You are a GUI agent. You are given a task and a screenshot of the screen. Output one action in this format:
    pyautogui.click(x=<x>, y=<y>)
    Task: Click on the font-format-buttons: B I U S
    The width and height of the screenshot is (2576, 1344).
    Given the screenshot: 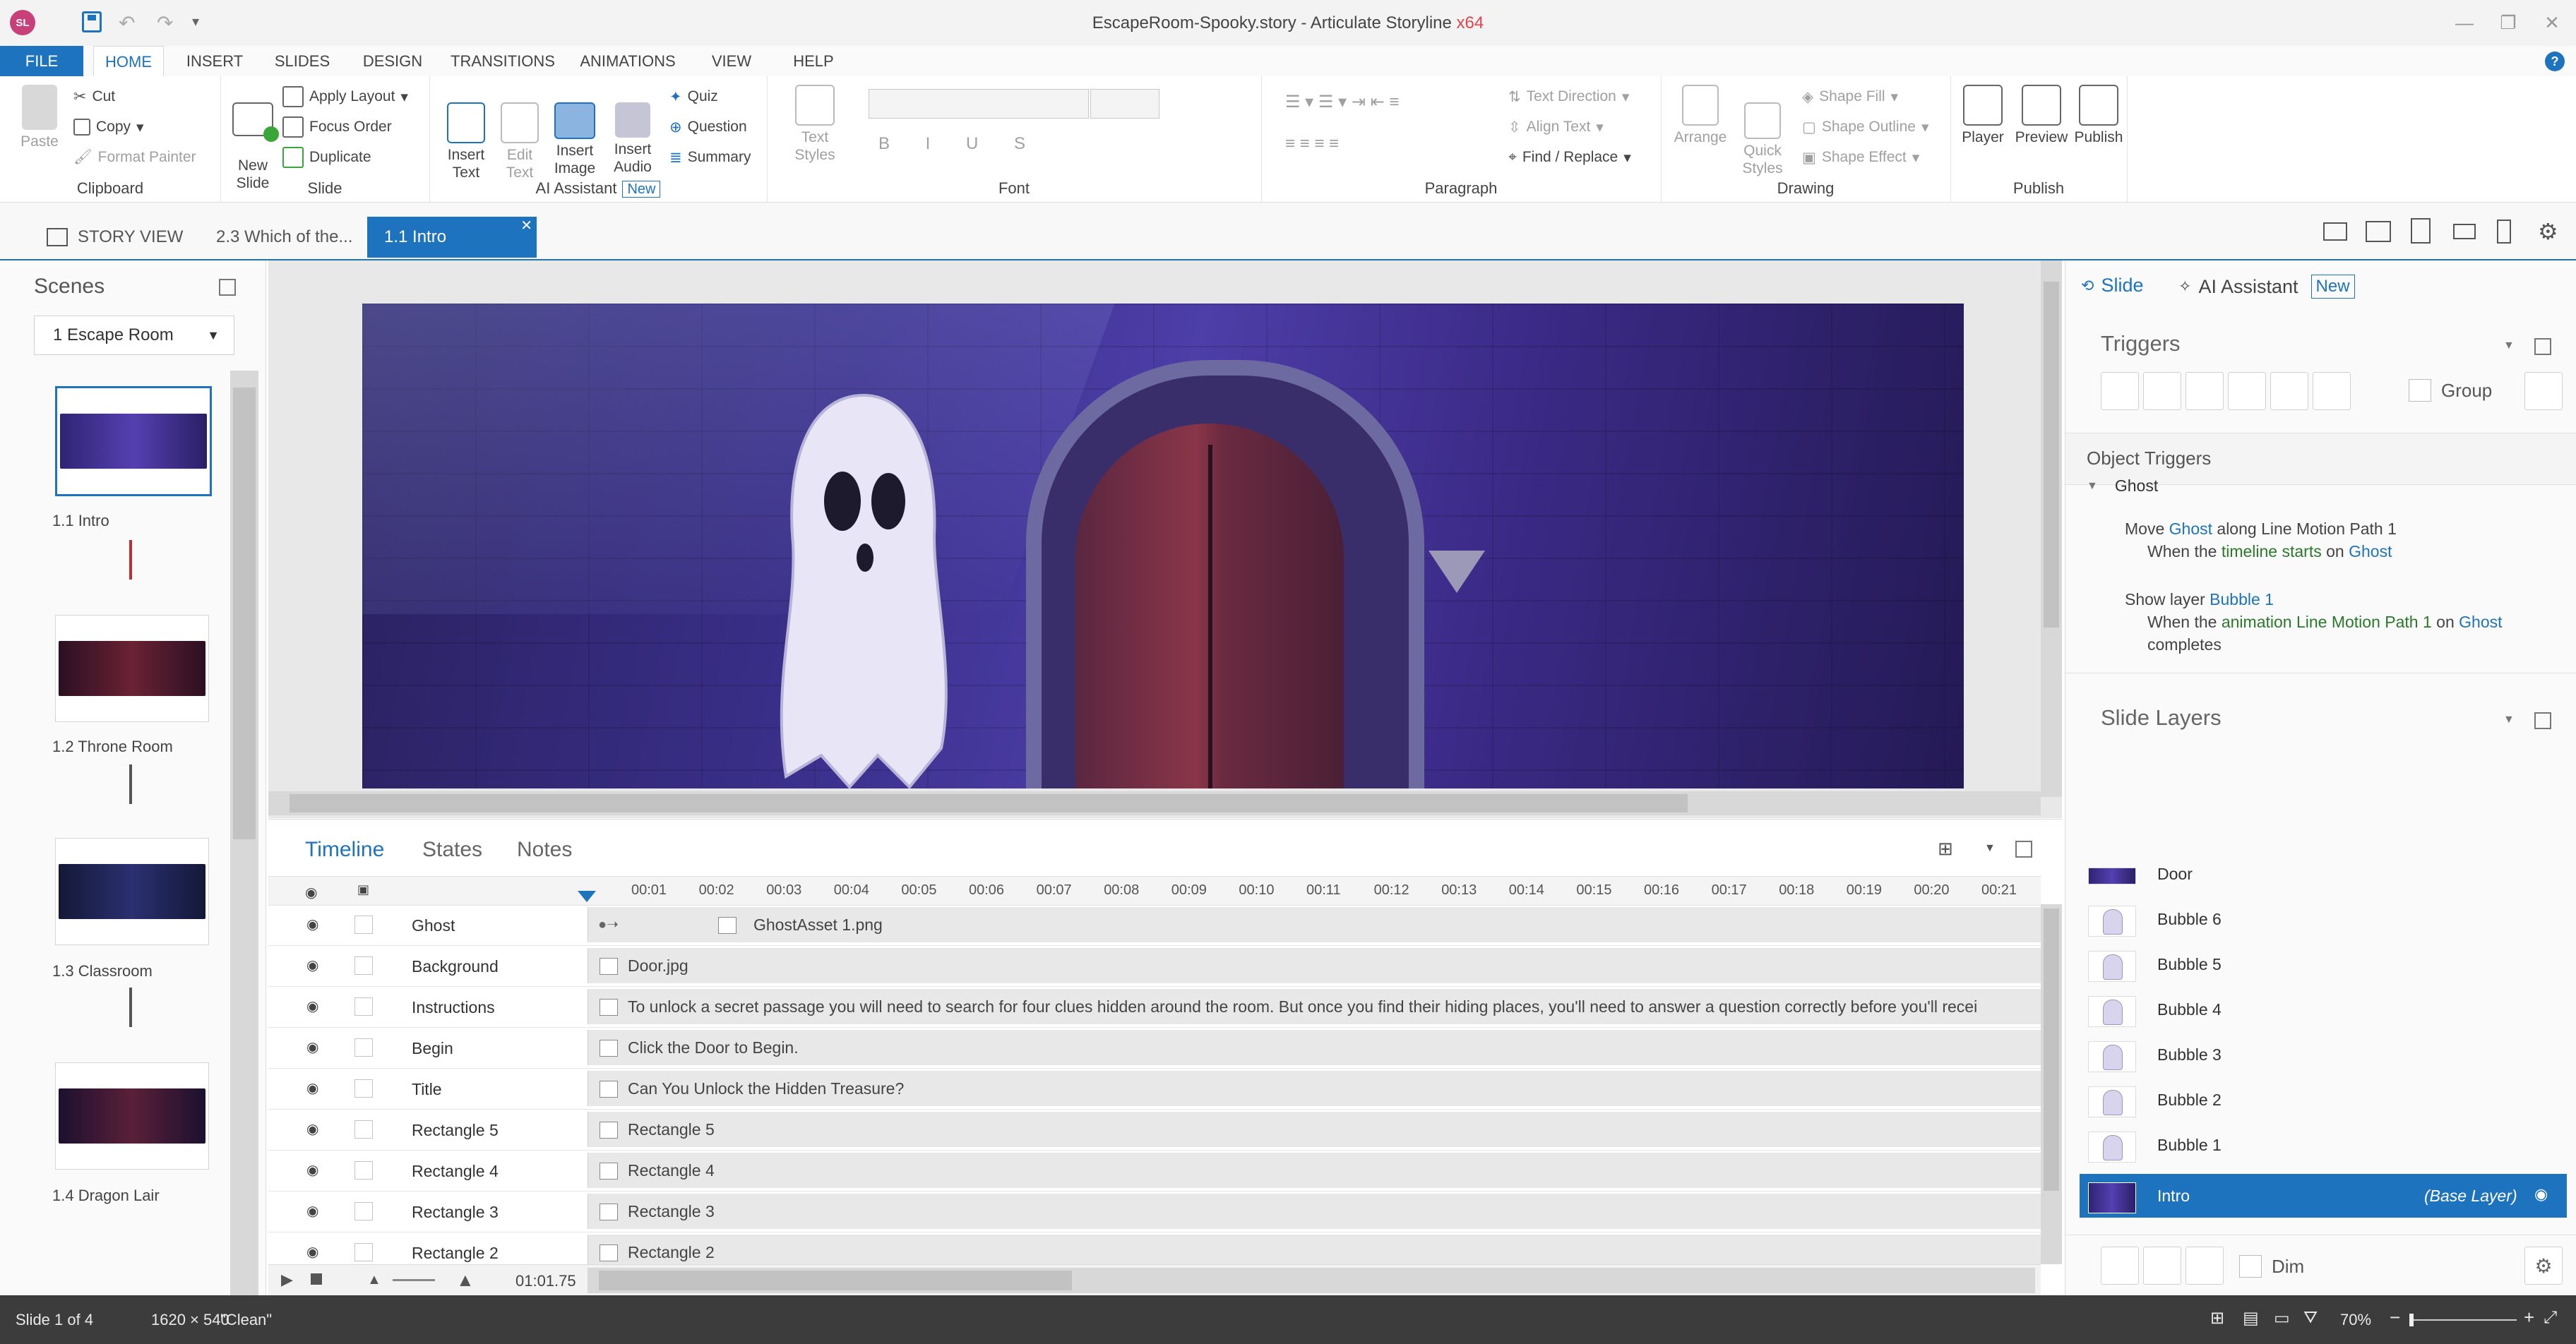 What is the action you would take?
    pyautogui.click(x=959, y=144)
    